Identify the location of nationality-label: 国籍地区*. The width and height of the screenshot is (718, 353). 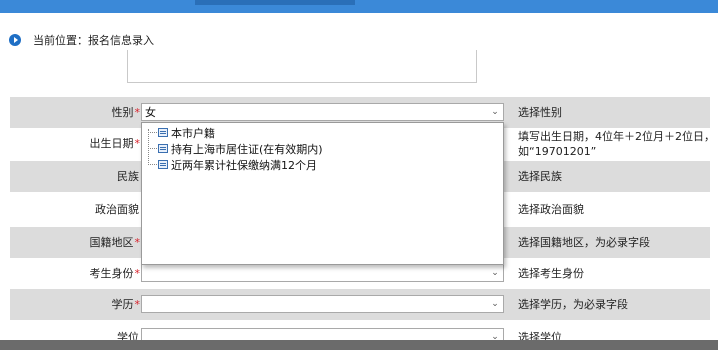
(115, 242).